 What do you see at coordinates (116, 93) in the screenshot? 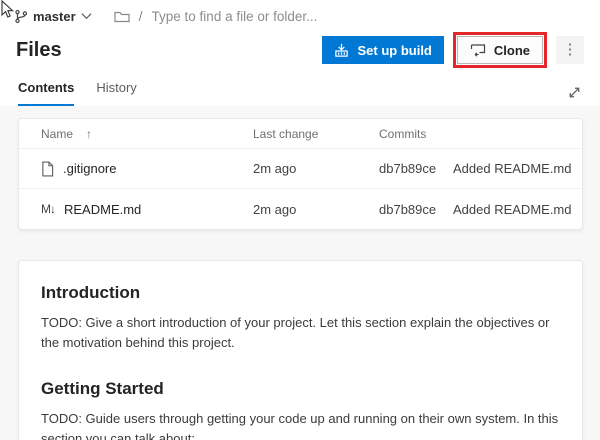
I see `tab-history: History` at bounding box center [116, 93].